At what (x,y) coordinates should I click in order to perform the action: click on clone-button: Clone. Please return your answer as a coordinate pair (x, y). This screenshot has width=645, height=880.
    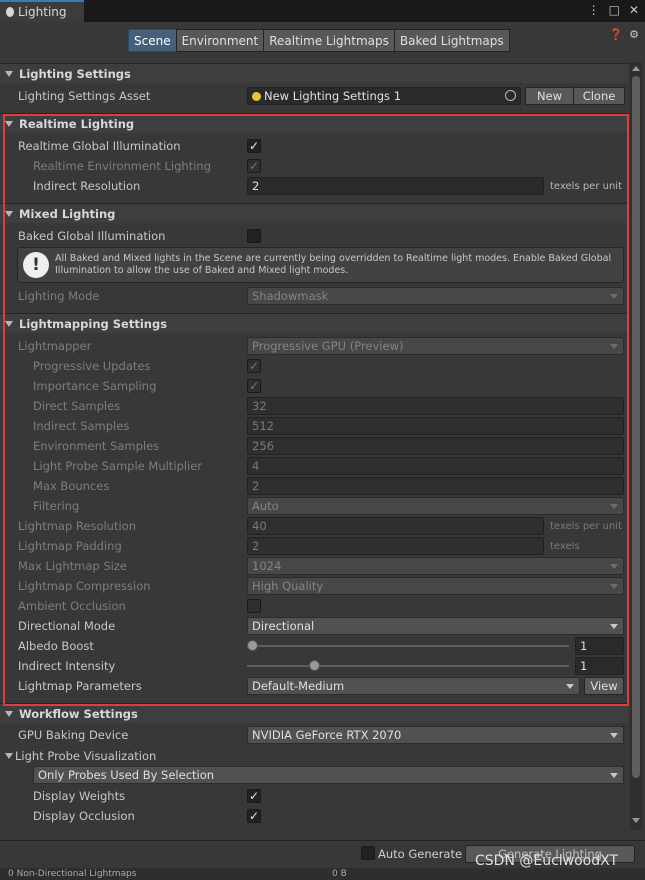
    Looking at the image, I should click on (599, 96).